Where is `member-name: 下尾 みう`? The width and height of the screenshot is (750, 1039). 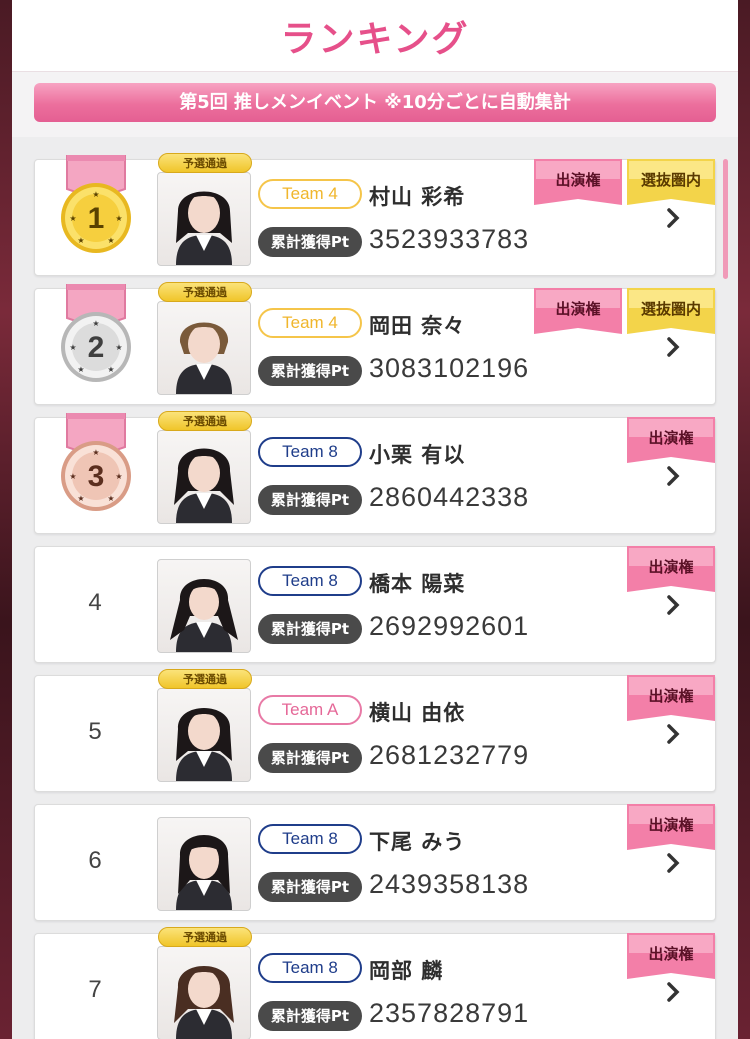
member-name: 下尾 みう is located at coordinates (417, 842).